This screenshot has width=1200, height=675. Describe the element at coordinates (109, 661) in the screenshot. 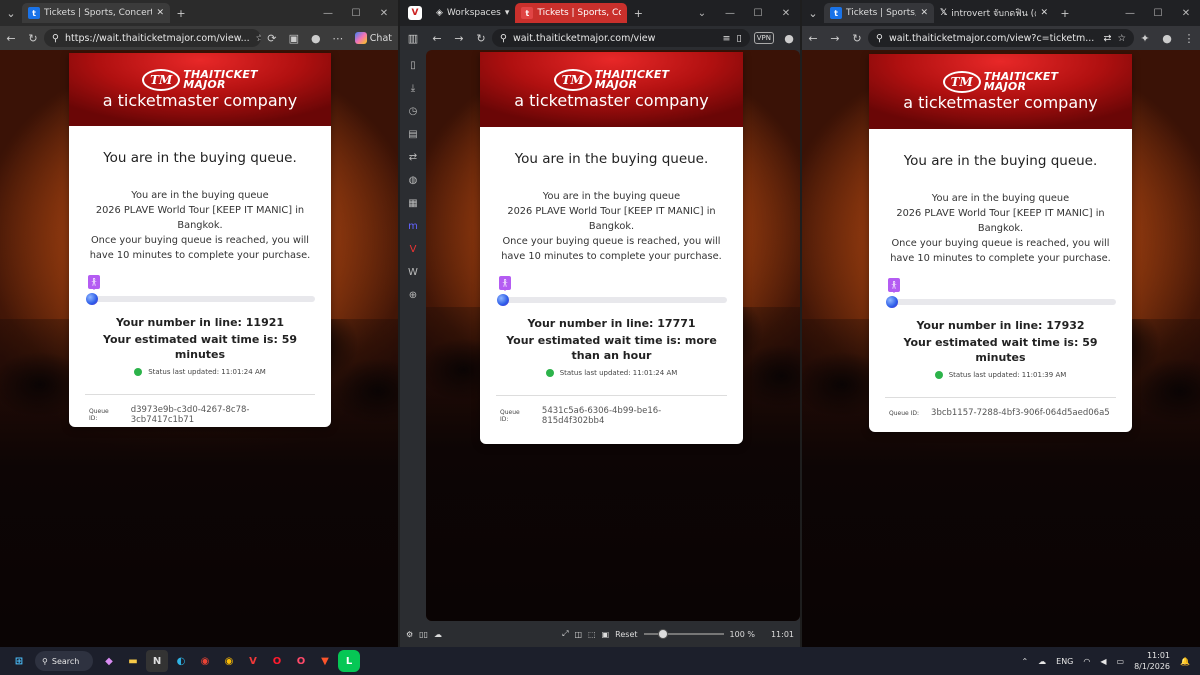

I see `copilot-app-icon: ◆` at that location.